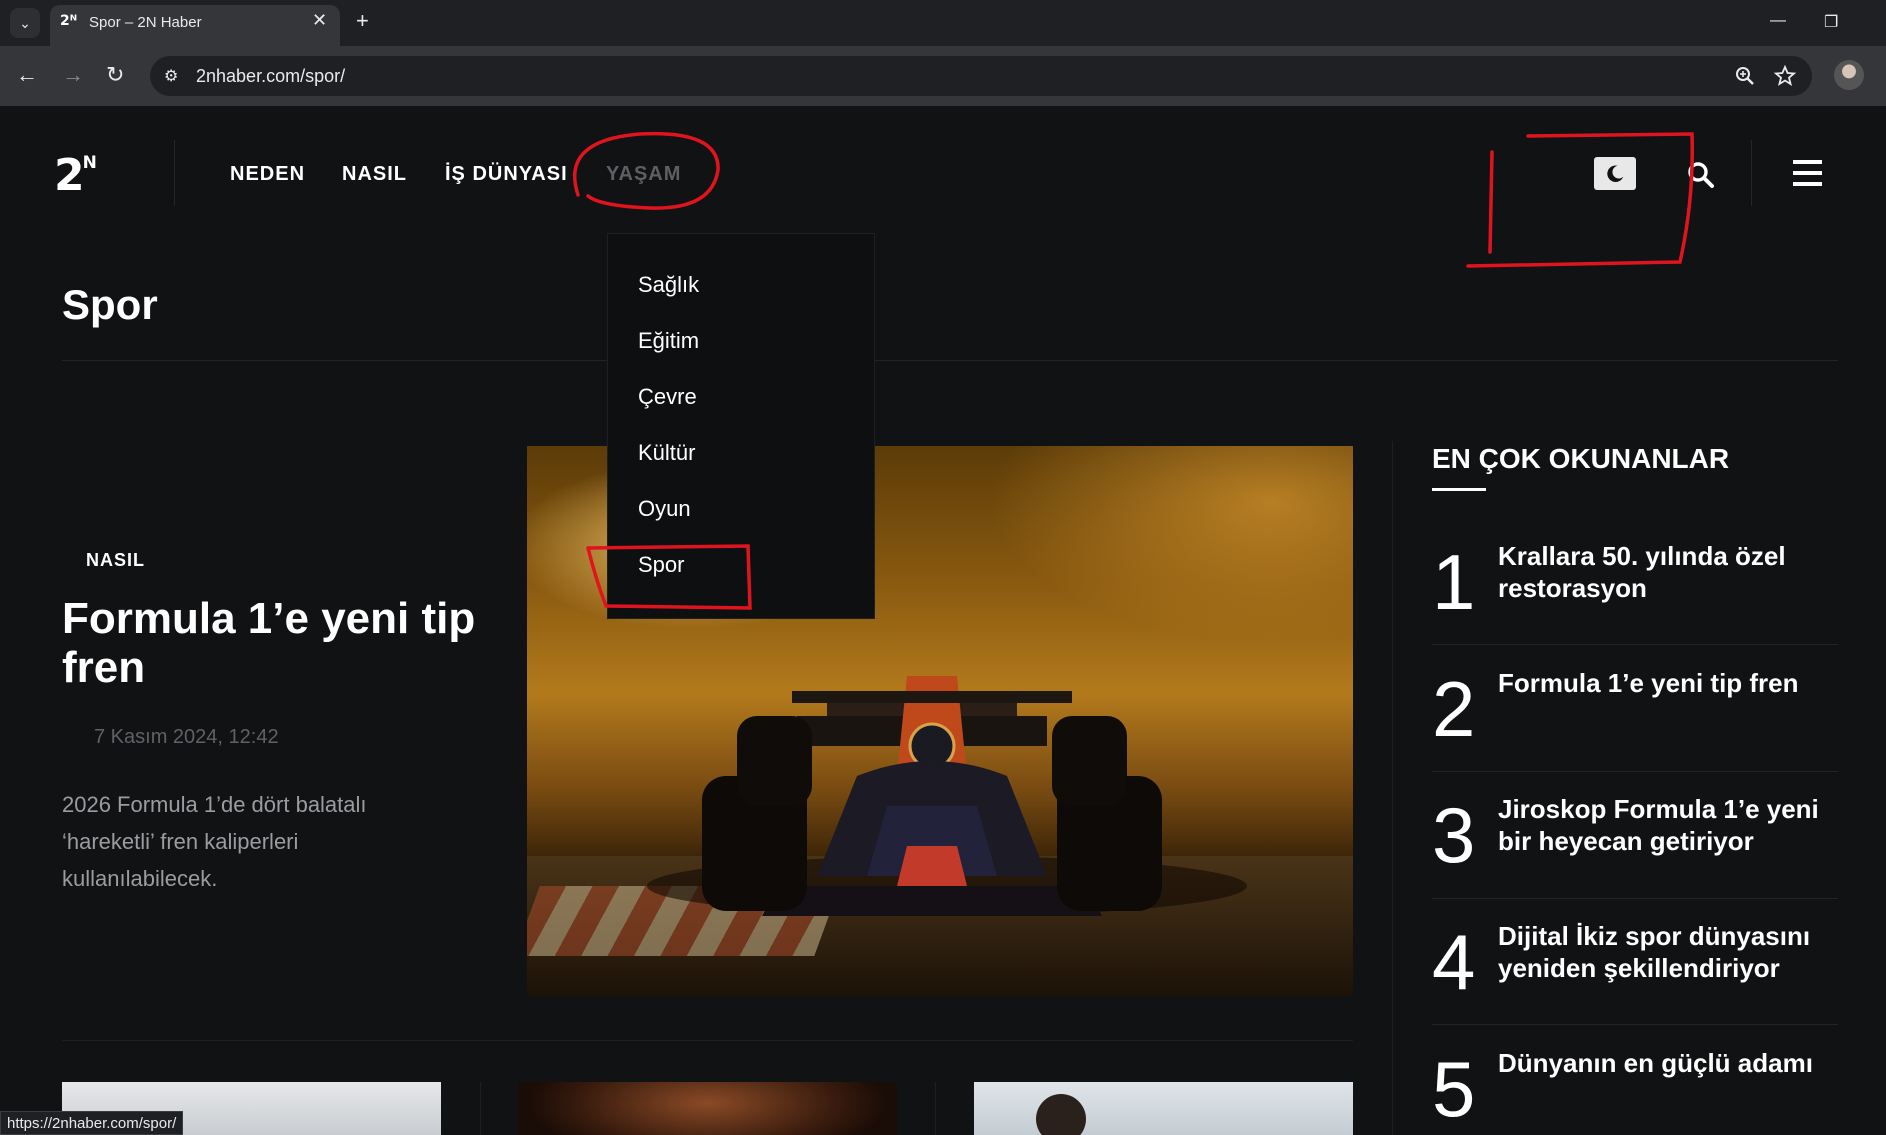  Describe the element at coordinates (1751, 173) in the screenshot. I see `header-divider-right` at that location.